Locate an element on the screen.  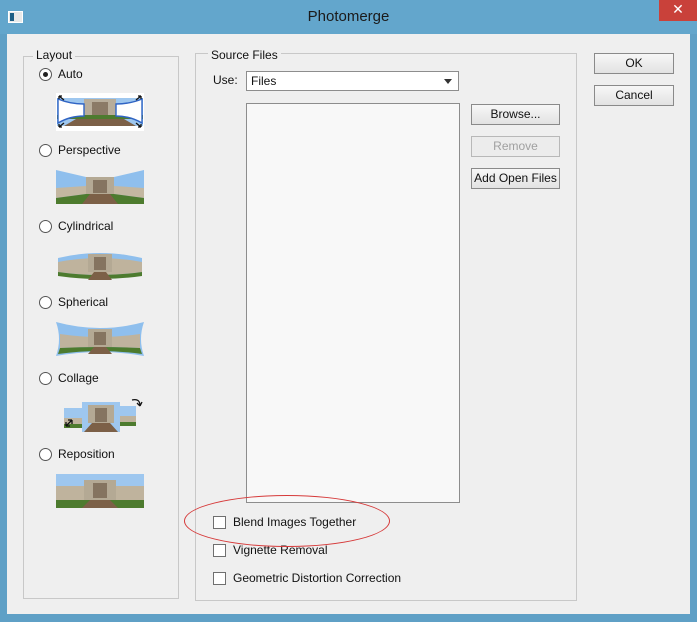
cancel-button: Cancel is located at coordinates (634, 95).